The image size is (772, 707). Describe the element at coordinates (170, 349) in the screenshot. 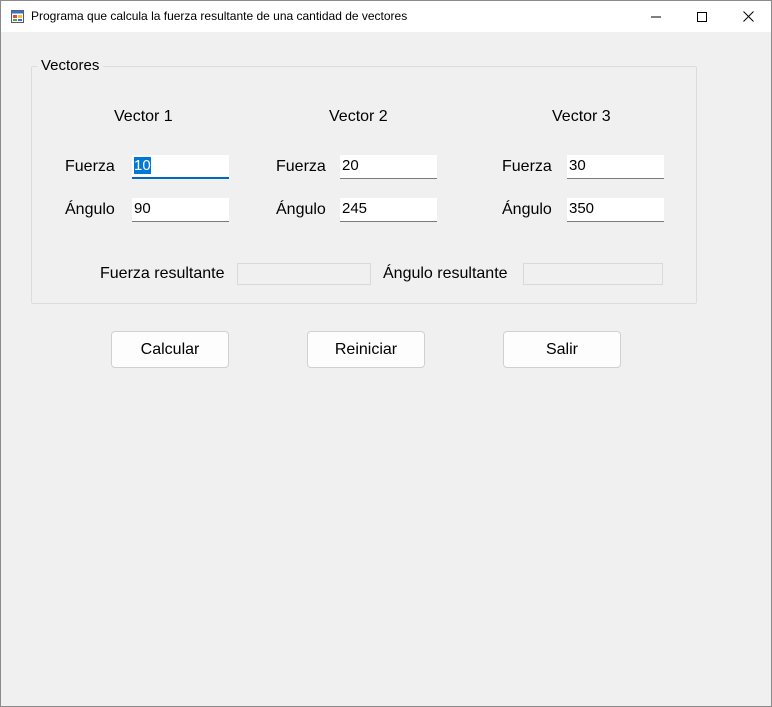

I see `calcular-button: Calcular` at that location.